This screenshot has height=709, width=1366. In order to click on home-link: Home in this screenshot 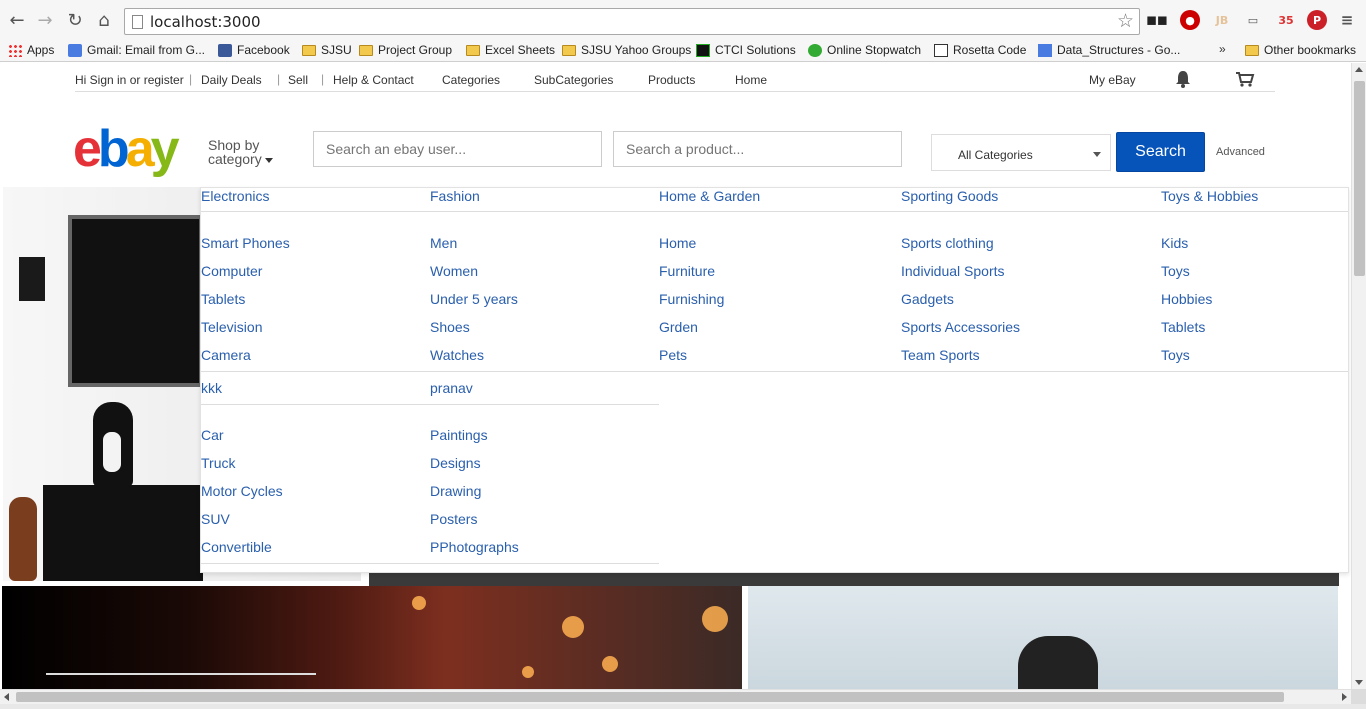, I will do `click(751, 80)`.